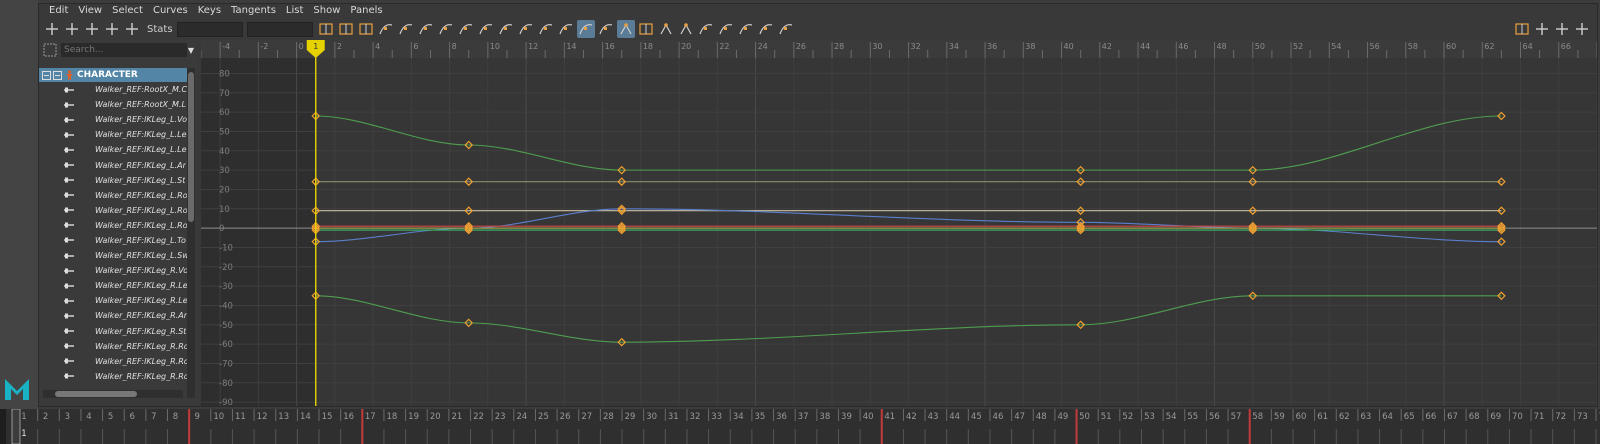 Image resolution: width=1600 pixels, height=444 pixels. I want to click on center-current-button, so click(366, 29).